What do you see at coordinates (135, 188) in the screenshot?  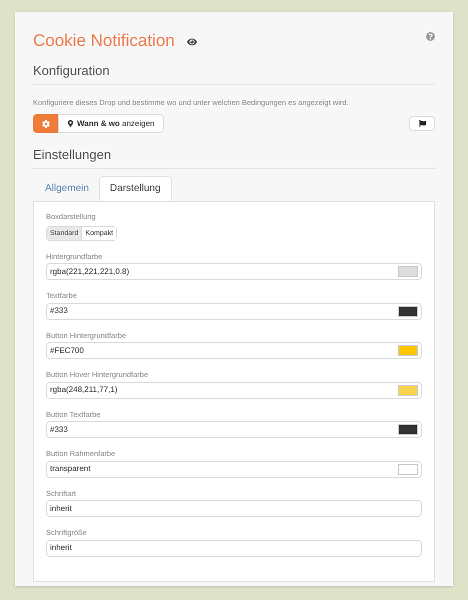 I see `tab: Darstellung` at bounding box center [135, 188].